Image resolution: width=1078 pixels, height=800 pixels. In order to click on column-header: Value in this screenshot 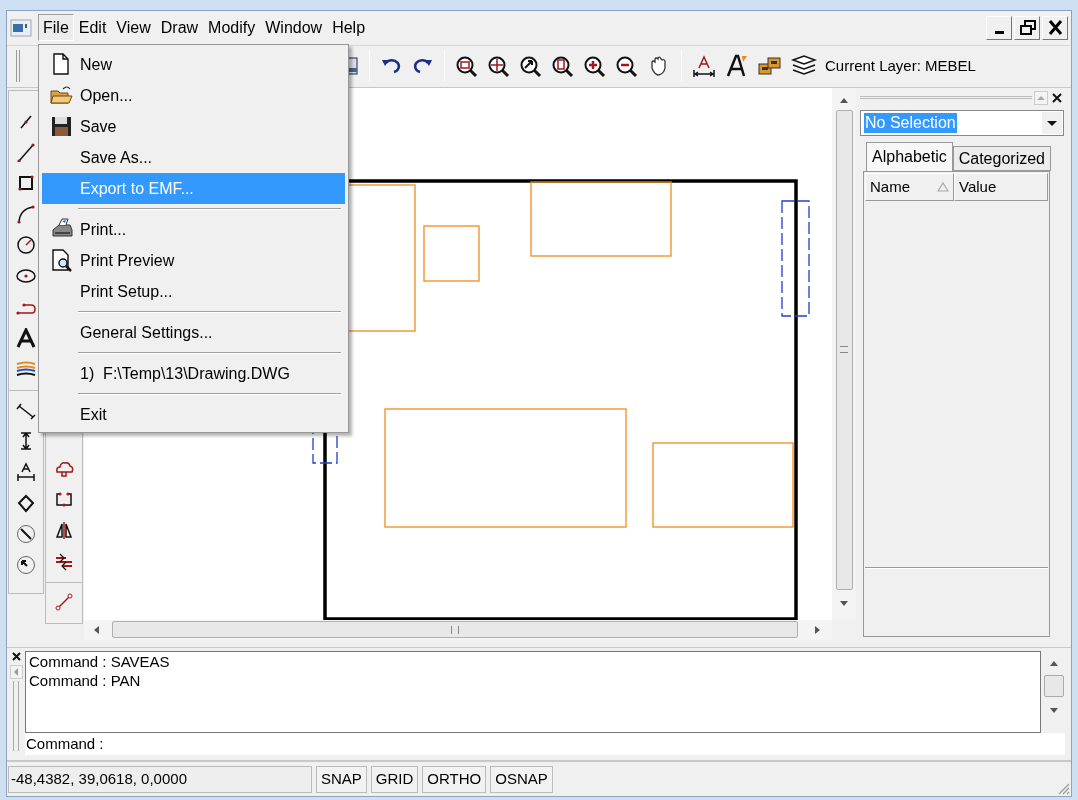, I will do `click(1001, 186)`.